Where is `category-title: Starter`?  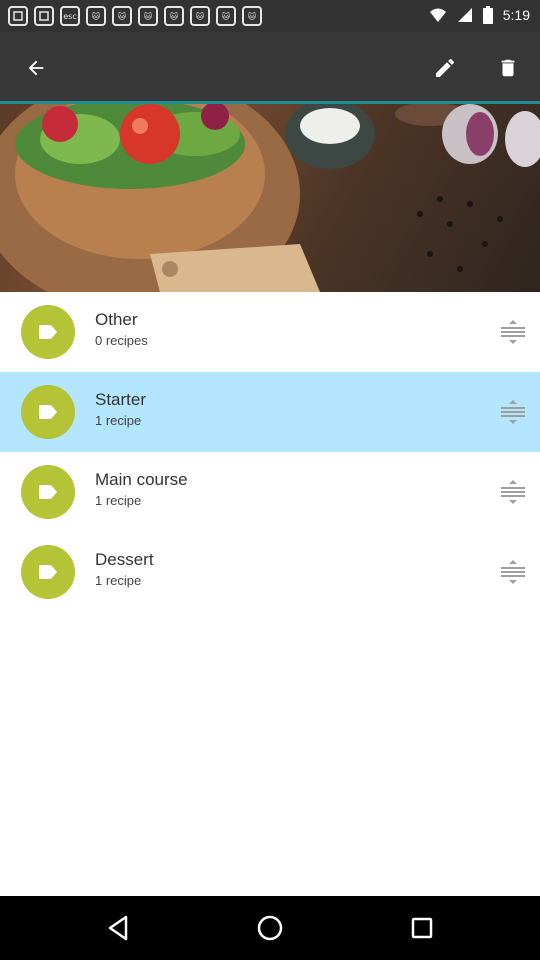
category-title: Starter is located at coordinates (121, 399).